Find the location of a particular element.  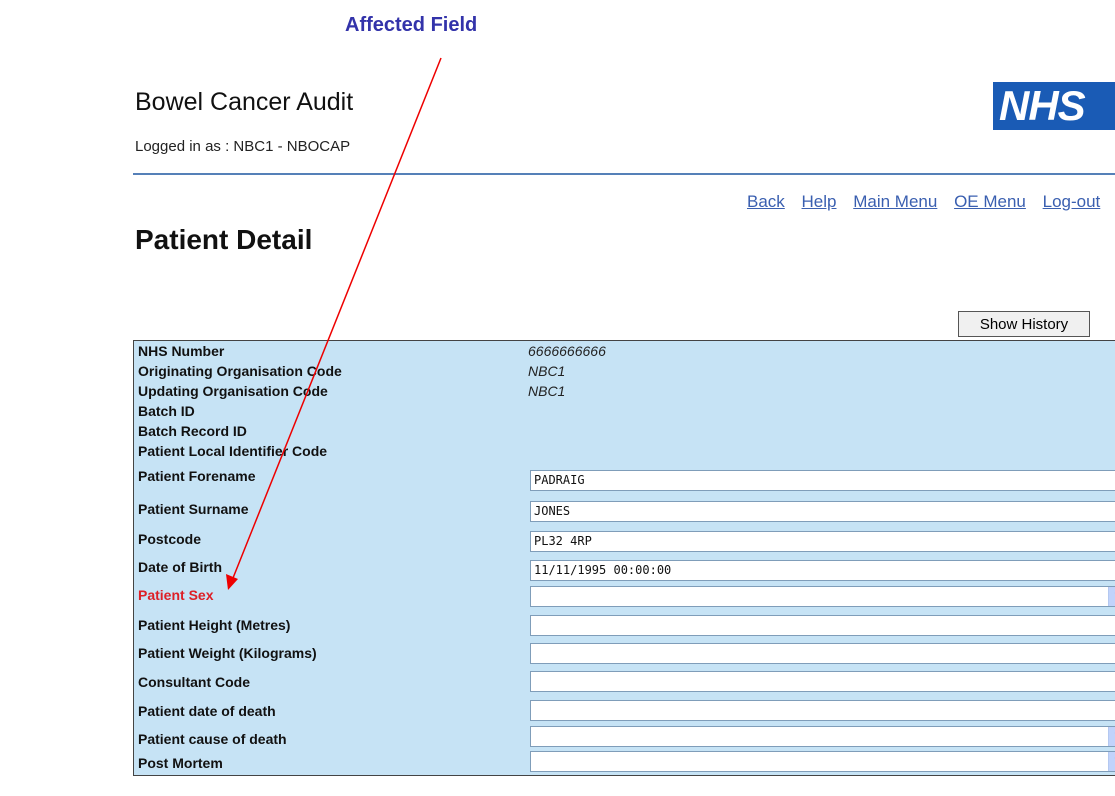

date-of-birth-input: 11/11/1995 00:00:00 is located at coordinates (822, 570).